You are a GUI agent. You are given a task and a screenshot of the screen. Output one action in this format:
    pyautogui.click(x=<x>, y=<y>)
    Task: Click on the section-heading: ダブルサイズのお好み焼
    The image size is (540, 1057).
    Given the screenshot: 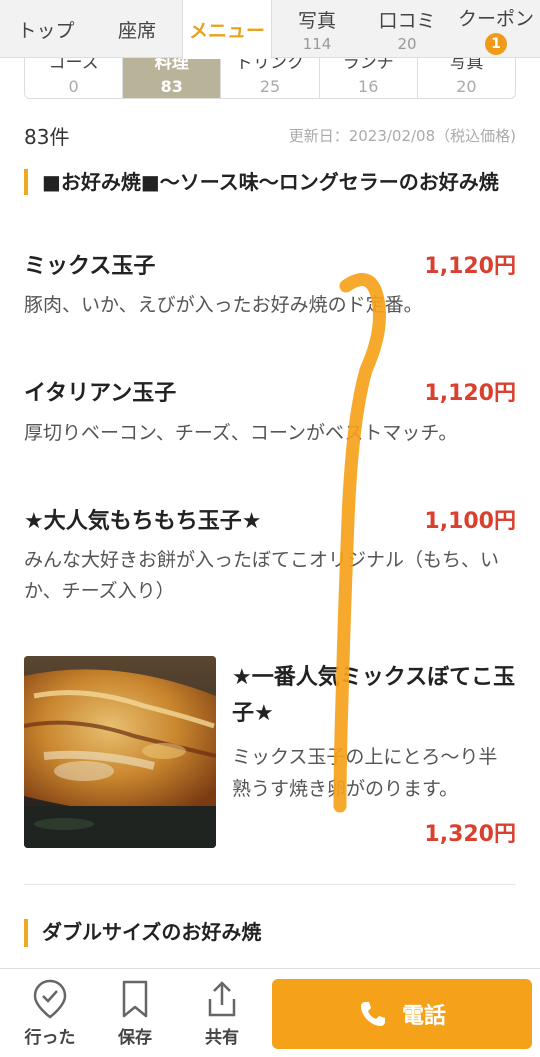 What is the action you would take?
    pyautogui.click(x=270, y=933)
    